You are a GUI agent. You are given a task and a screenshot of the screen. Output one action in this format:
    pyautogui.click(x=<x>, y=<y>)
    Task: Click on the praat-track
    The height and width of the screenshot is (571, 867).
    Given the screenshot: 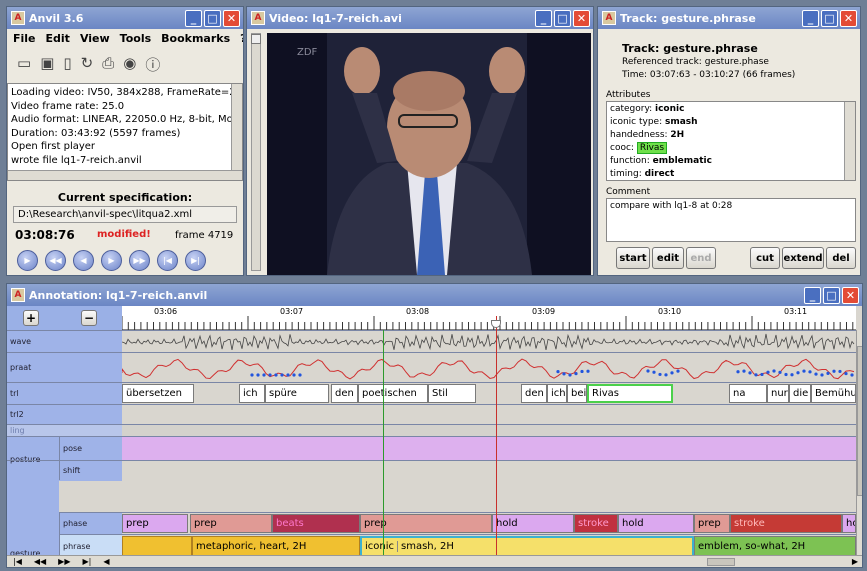 What is the action you would take?
    pyautogui.click(x=488, y=367)
    